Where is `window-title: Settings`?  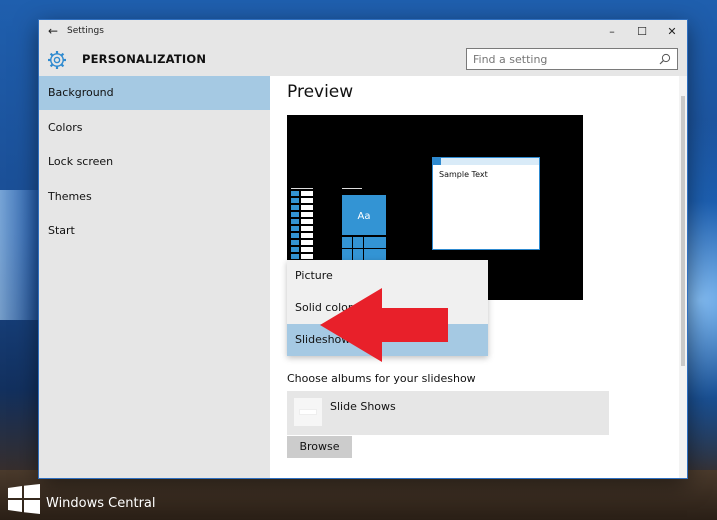 window-title: Settings is located at coordinates (85, 31).